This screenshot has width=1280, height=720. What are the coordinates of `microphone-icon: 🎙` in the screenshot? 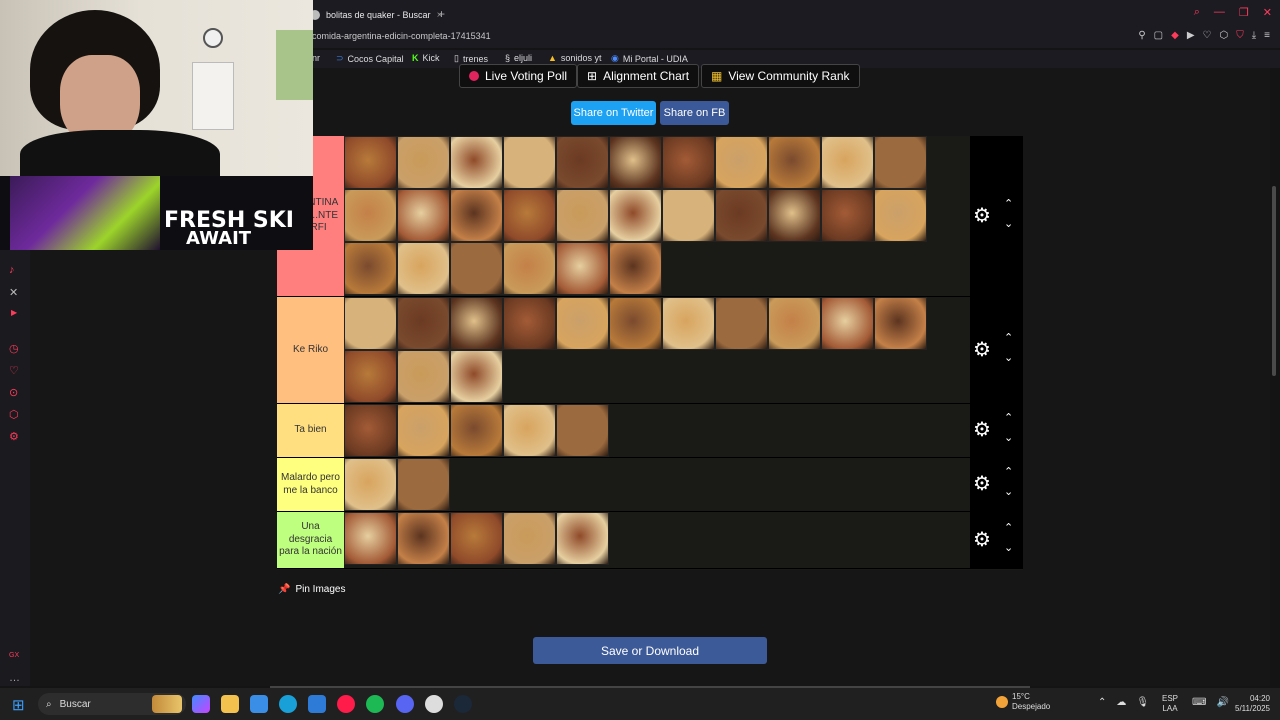 It's located at (1142, 702).